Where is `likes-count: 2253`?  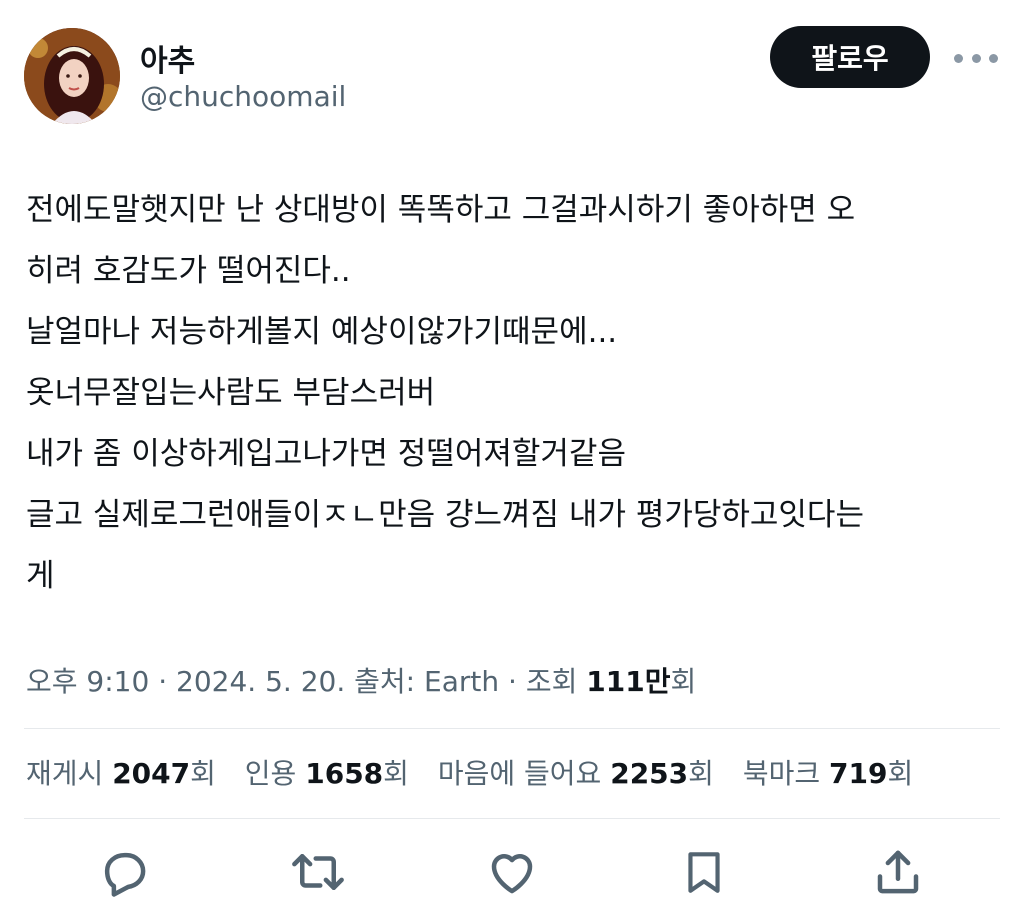 likes-count: 2253 is located at coordinates (649, 773).